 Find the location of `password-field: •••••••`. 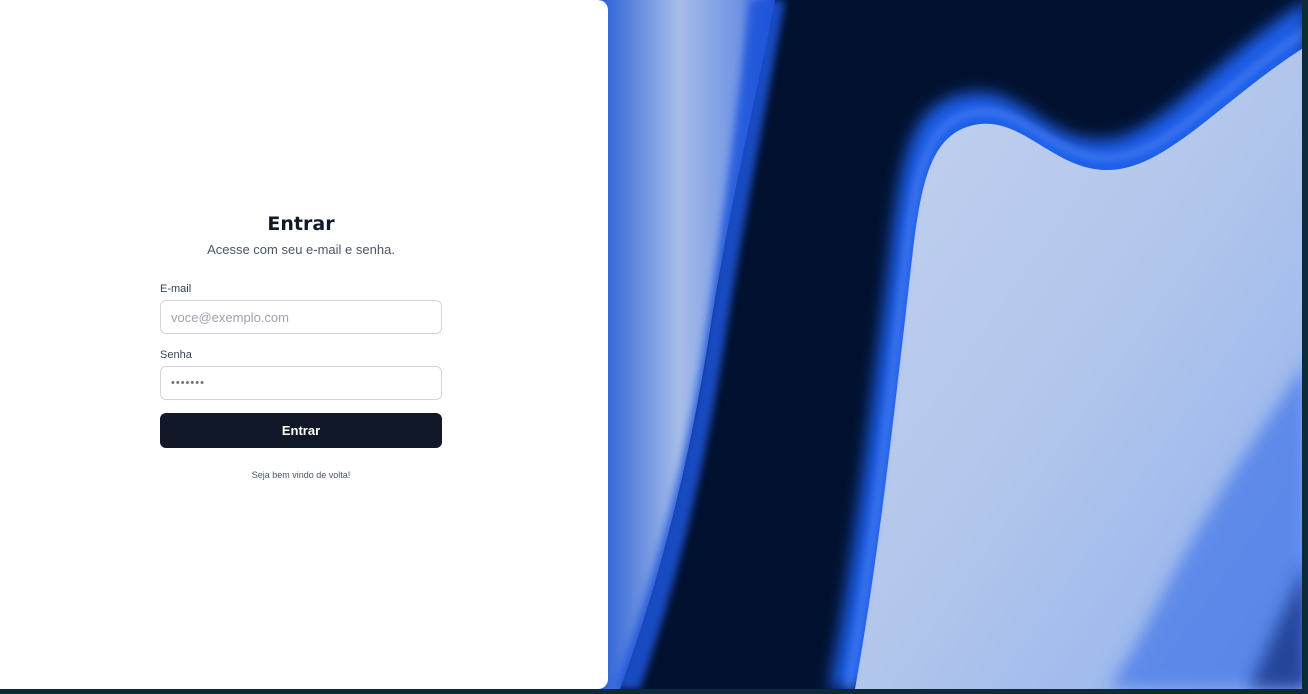

password-field: ••••••• is located at coordinates (301, 383).